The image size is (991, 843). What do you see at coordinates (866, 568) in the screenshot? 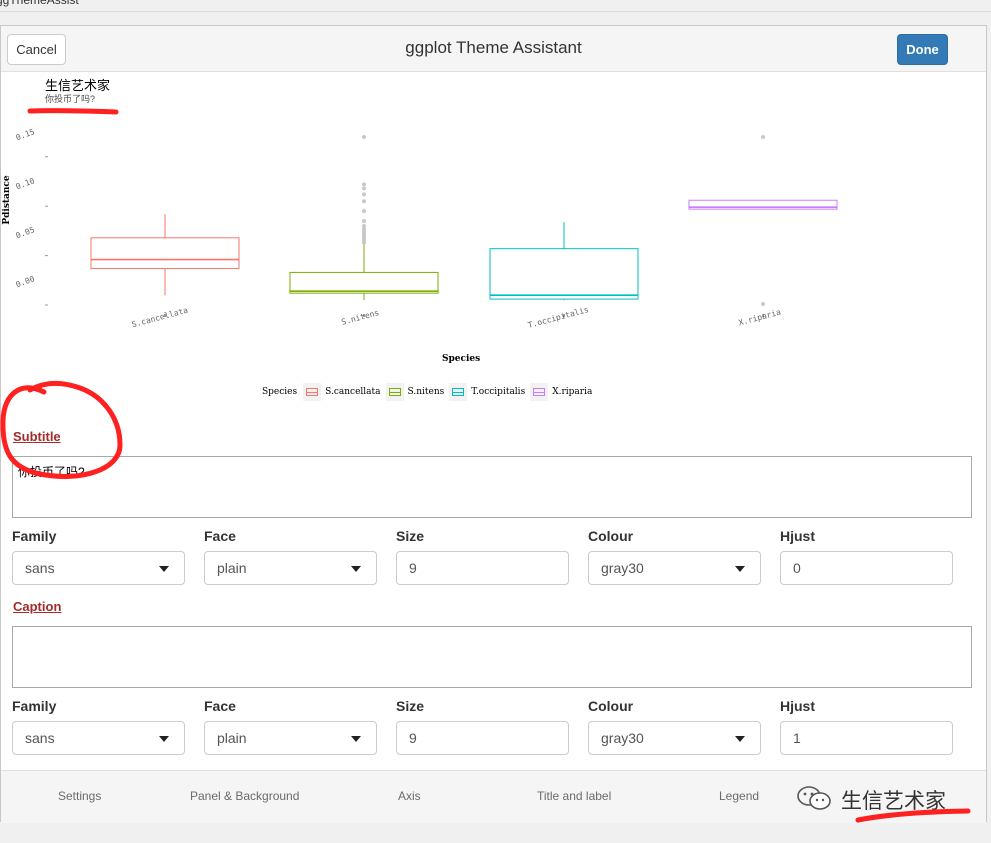
I see `subtitle-hjust-input: 0` at bounding box center [866, 568].